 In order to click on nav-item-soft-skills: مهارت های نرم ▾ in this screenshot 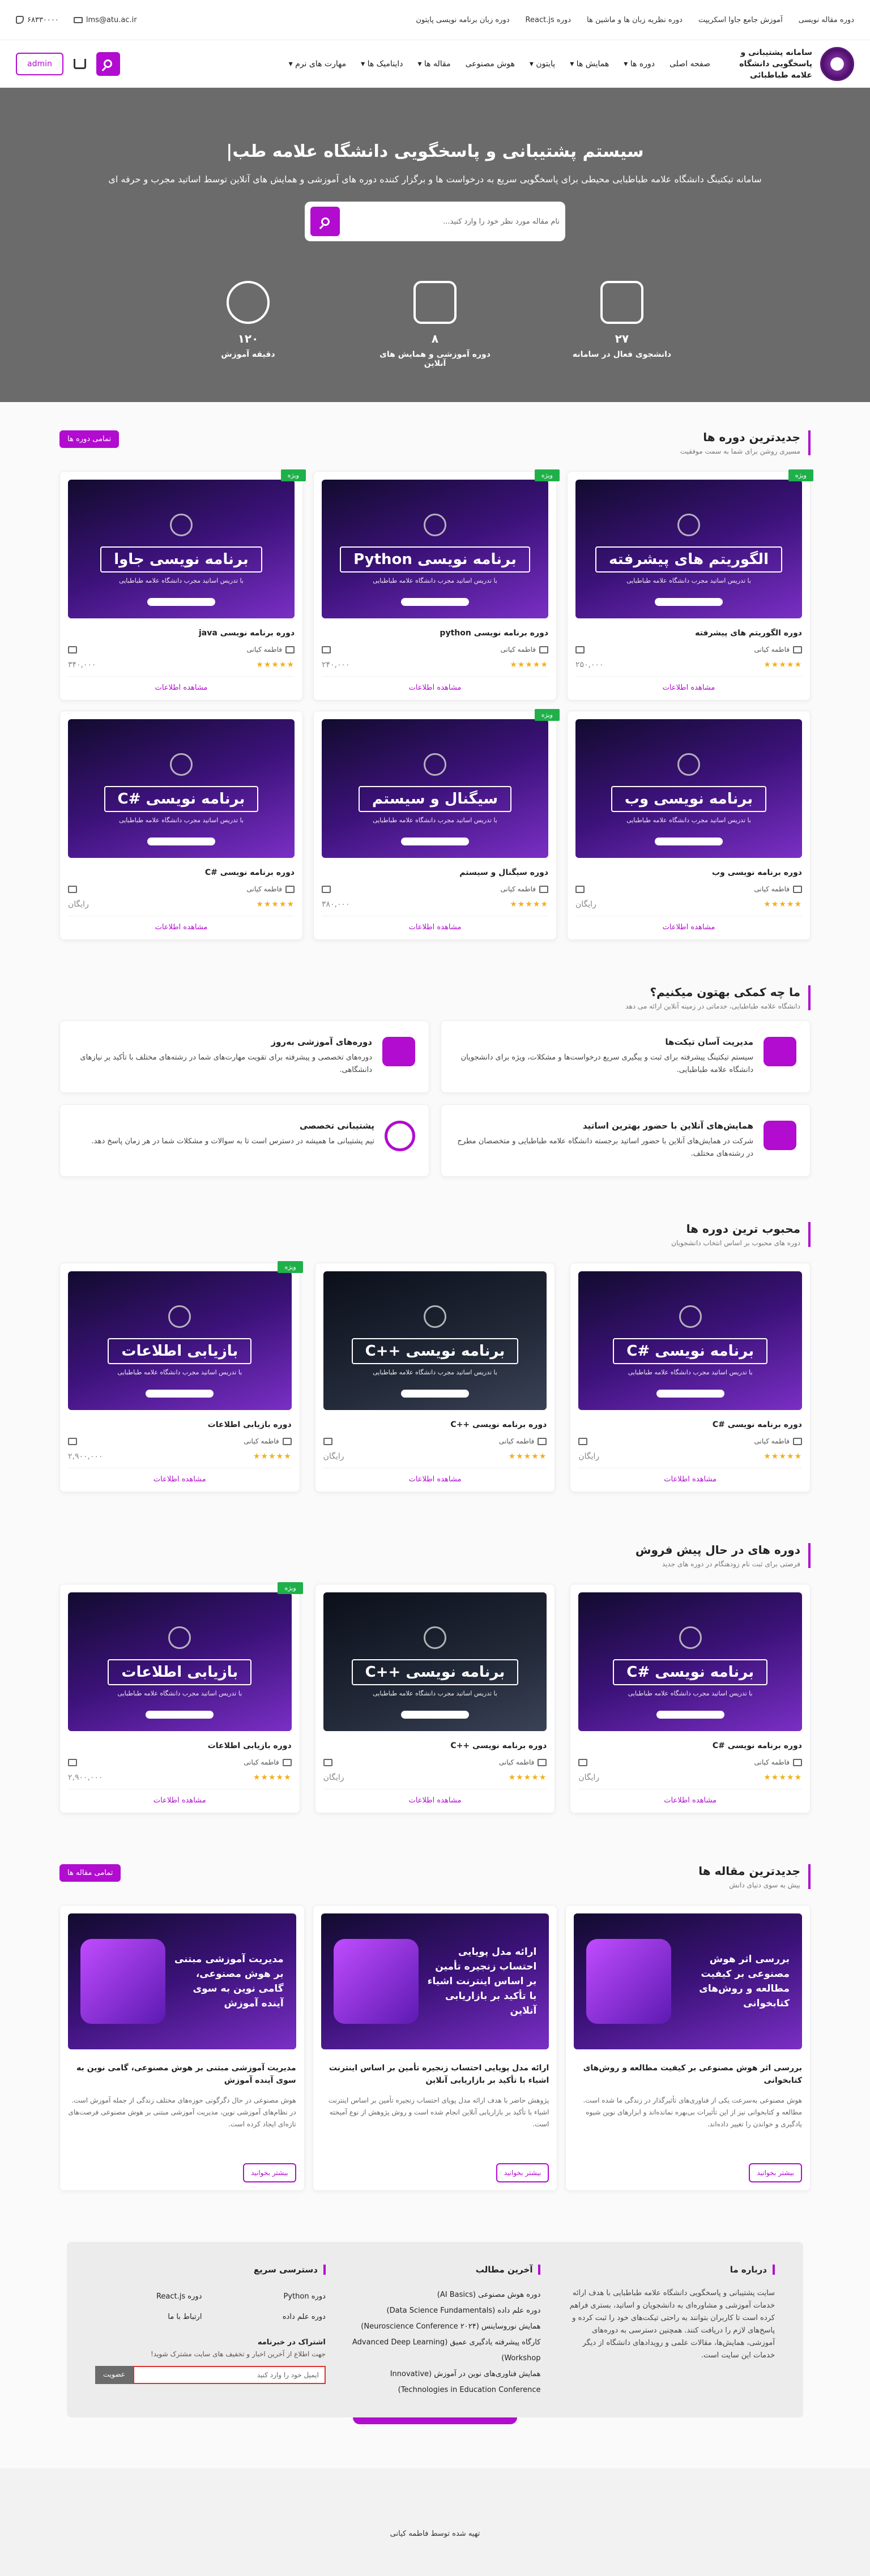, I will do `click(317, 64)`.